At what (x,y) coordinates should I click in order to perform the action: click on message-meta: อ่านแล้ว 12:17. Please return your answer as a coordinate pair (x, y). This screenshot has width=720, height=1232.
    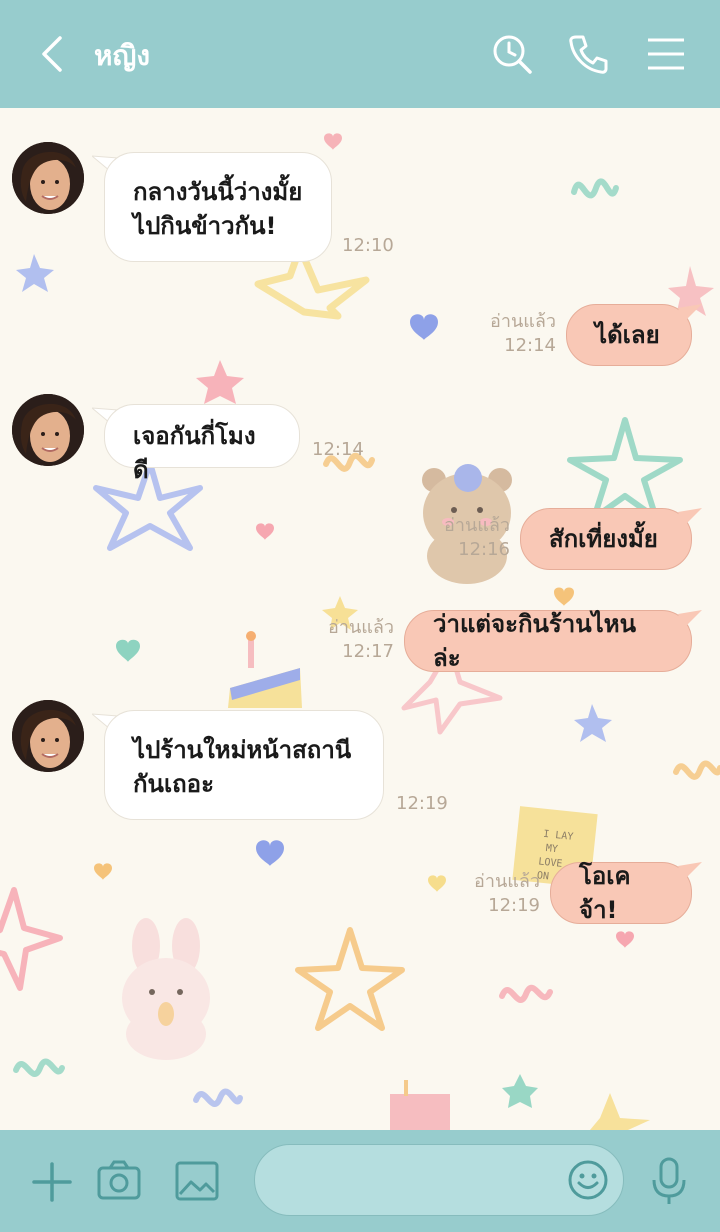
    Looking at the image, I should click on (350, 640).